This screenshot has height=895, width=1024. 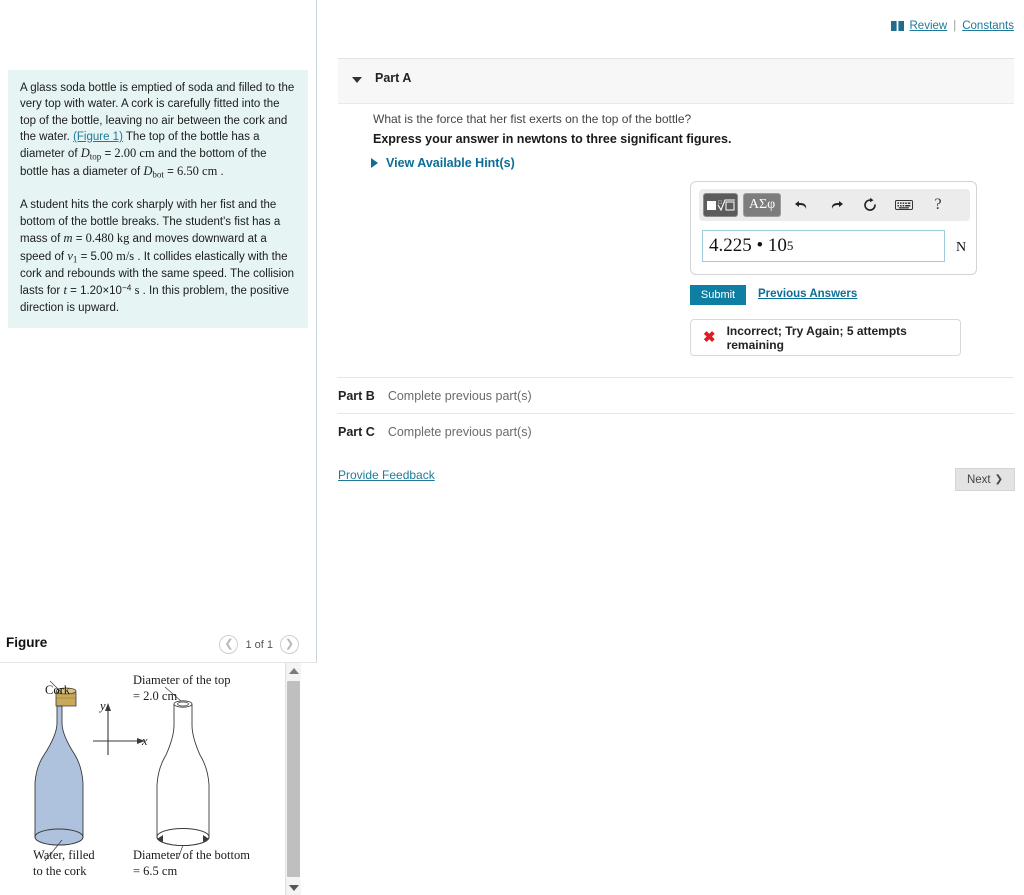 What do you see at coordinates (191, 863) in the screenshot?
I see `figure-label-bottom-diameter: Diameter of the bottom = 6.5 cm` at bounding box center [191, 863].